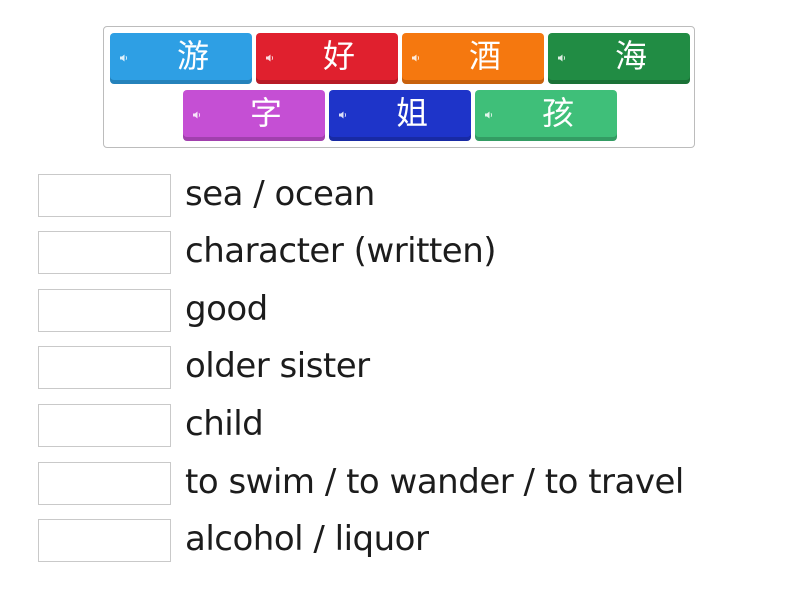  I want to click on word-tile: 游, so click(181, 58).